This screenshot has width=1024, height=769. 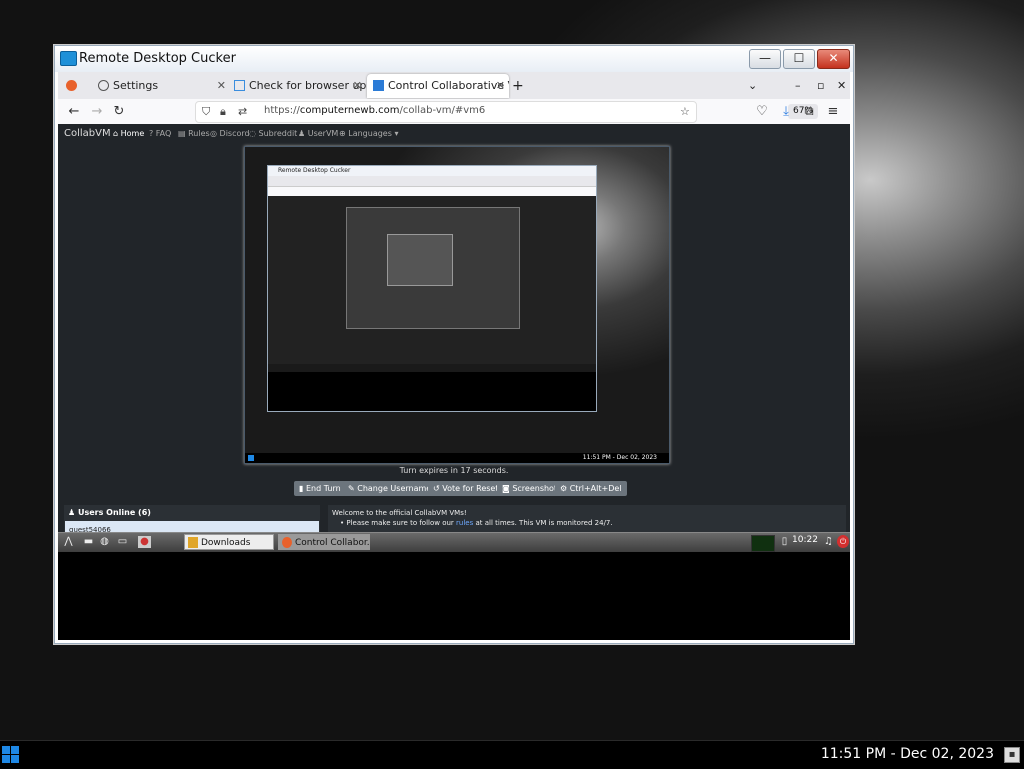 What do you see at coordinates (842, 86) in the screenshot?
I see `browser-close-button: ✕` at bounding box center [842, 86].